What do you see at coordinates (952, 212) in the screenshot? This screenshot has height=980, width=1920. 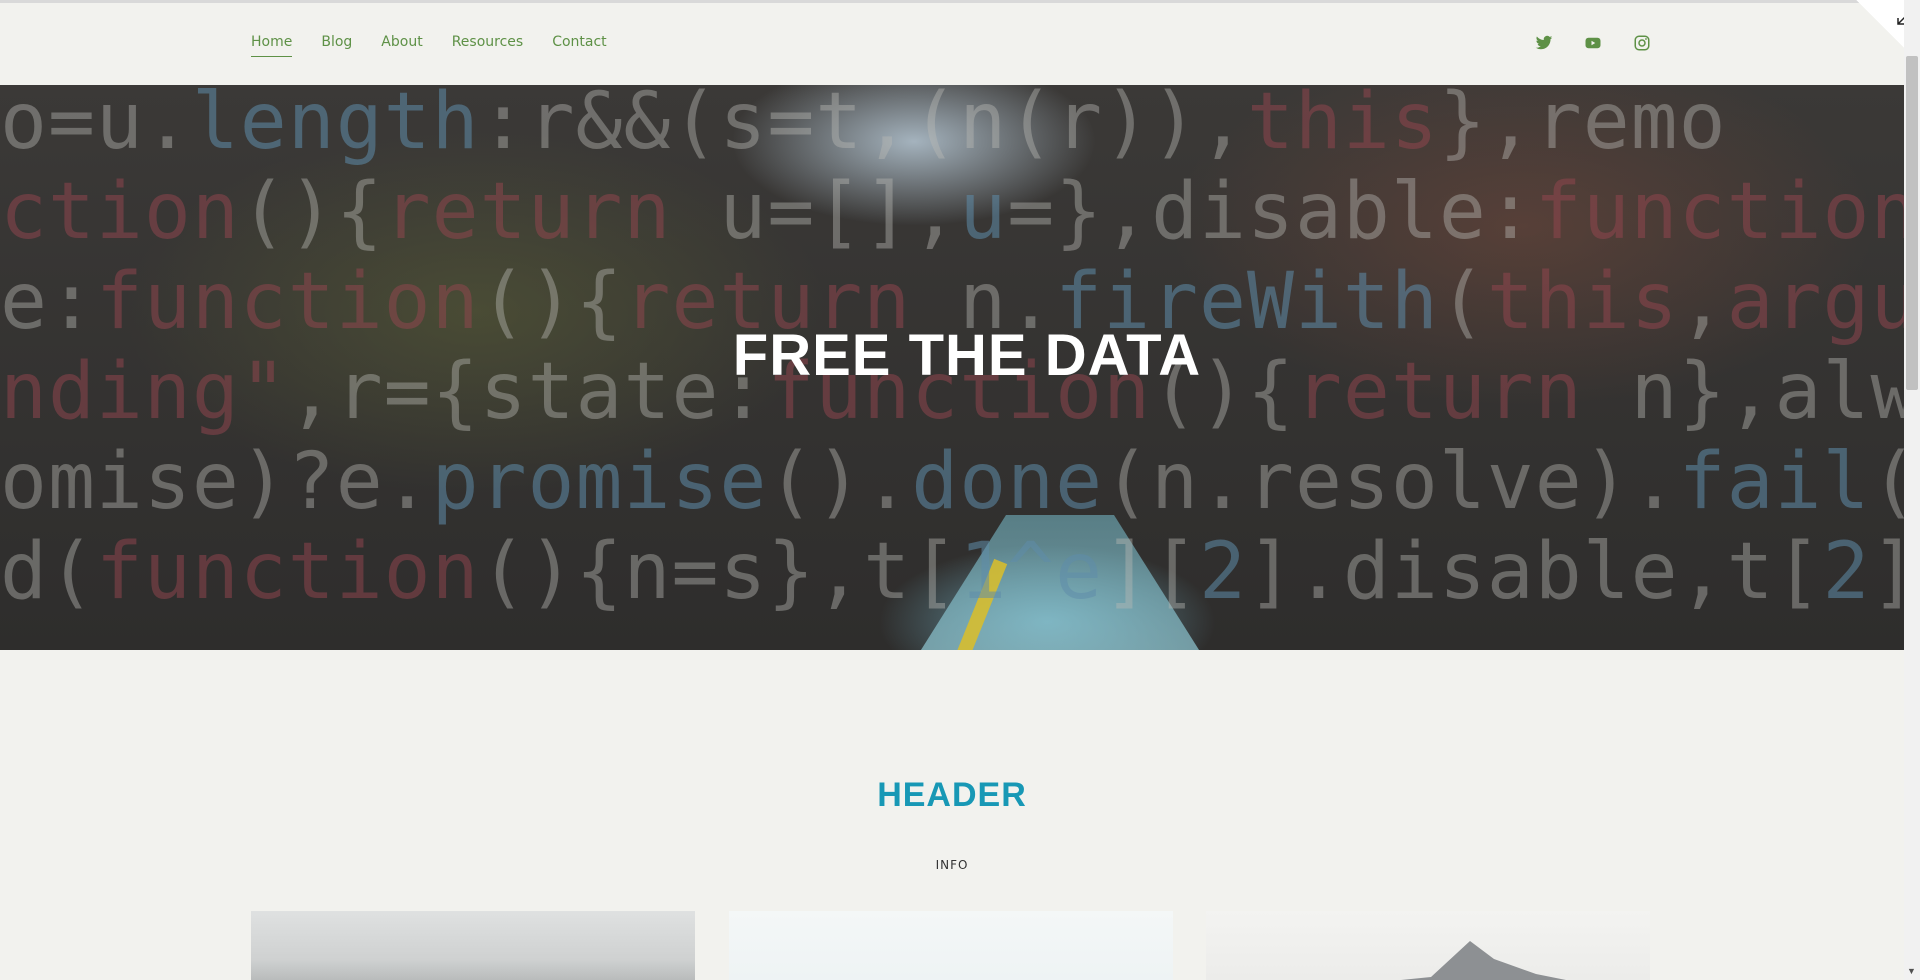 I see `hero-code-background: ction(){return u=[],u=},disable:function` at bounding box center [952, 212].